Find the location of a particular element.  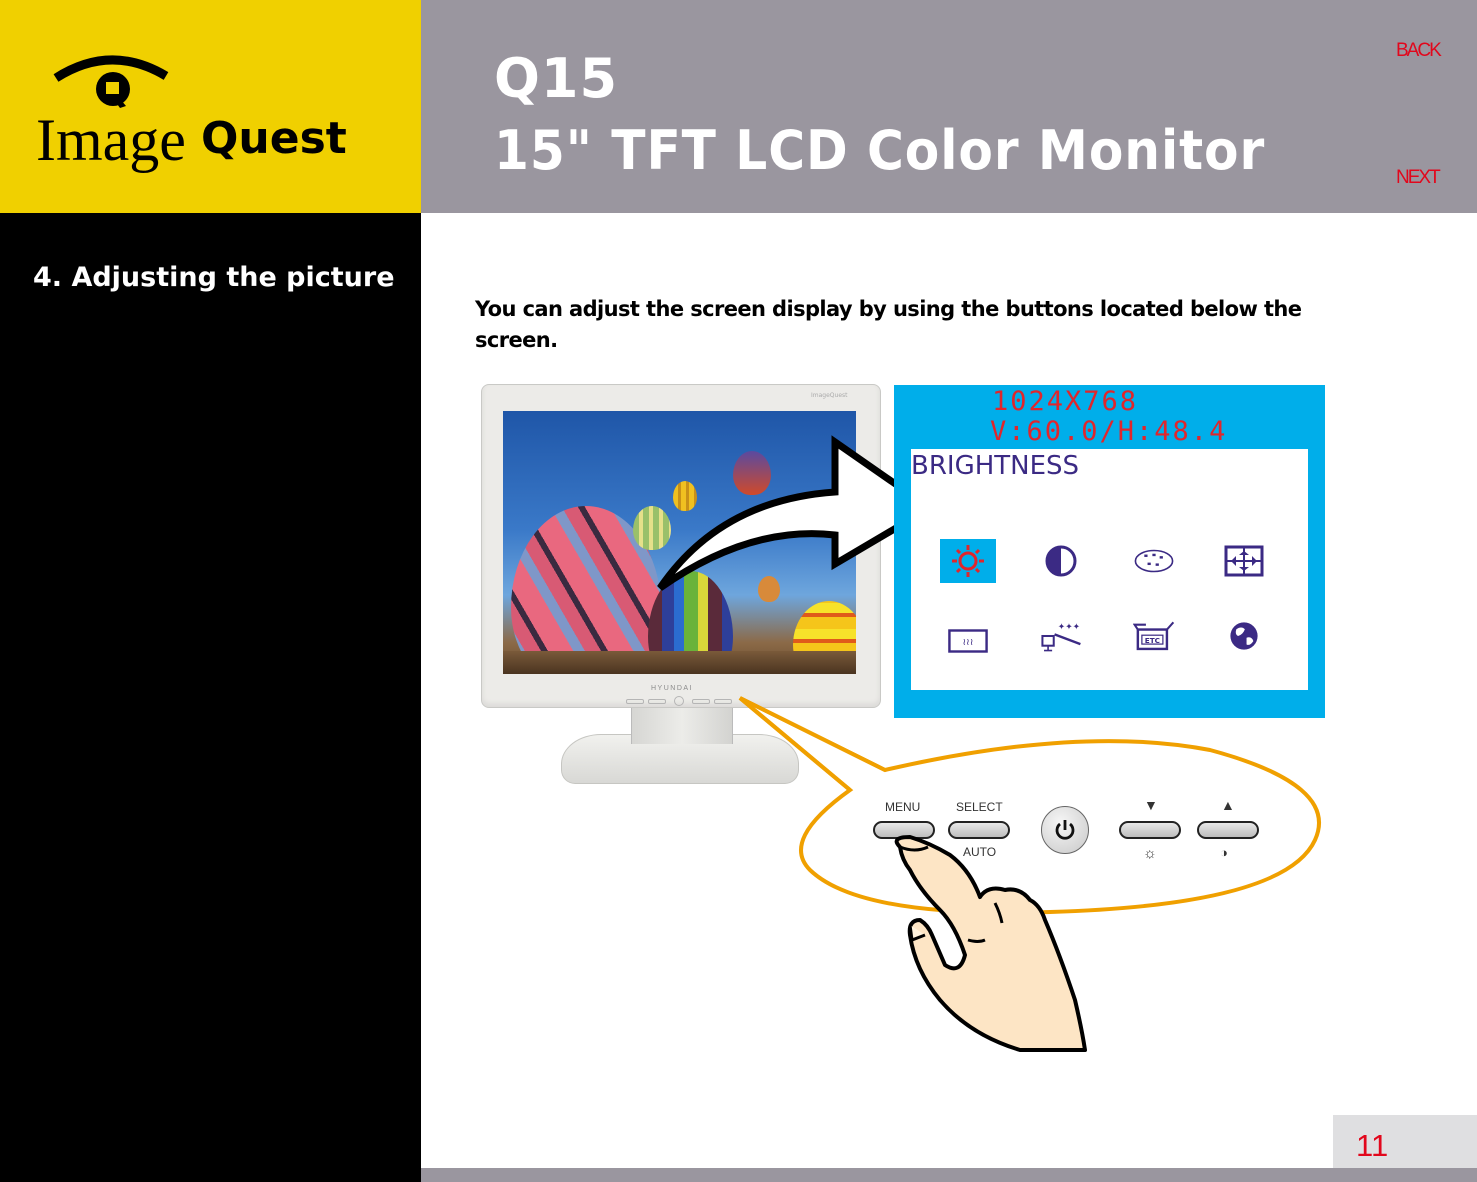

contrast-icon is located at coordinates (1061, 561).